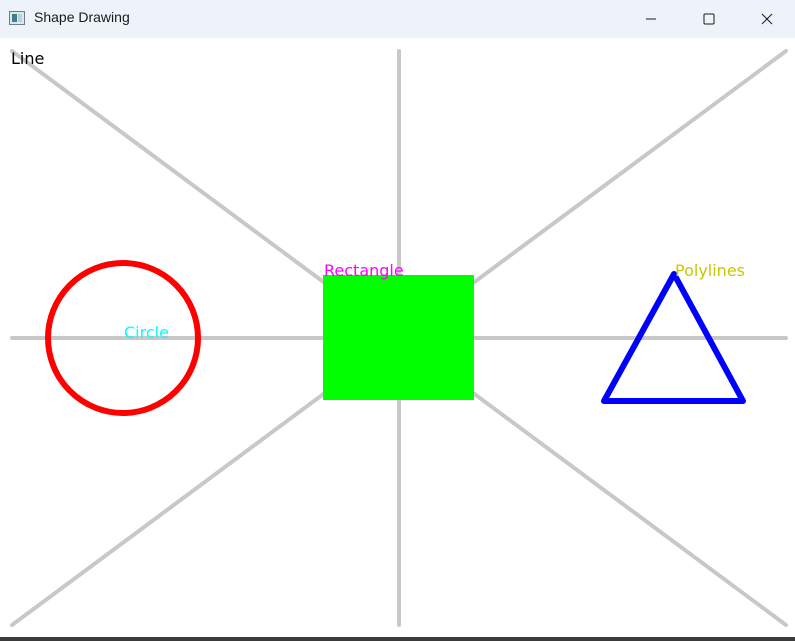  I want to click on close-button, so click(766, 19).